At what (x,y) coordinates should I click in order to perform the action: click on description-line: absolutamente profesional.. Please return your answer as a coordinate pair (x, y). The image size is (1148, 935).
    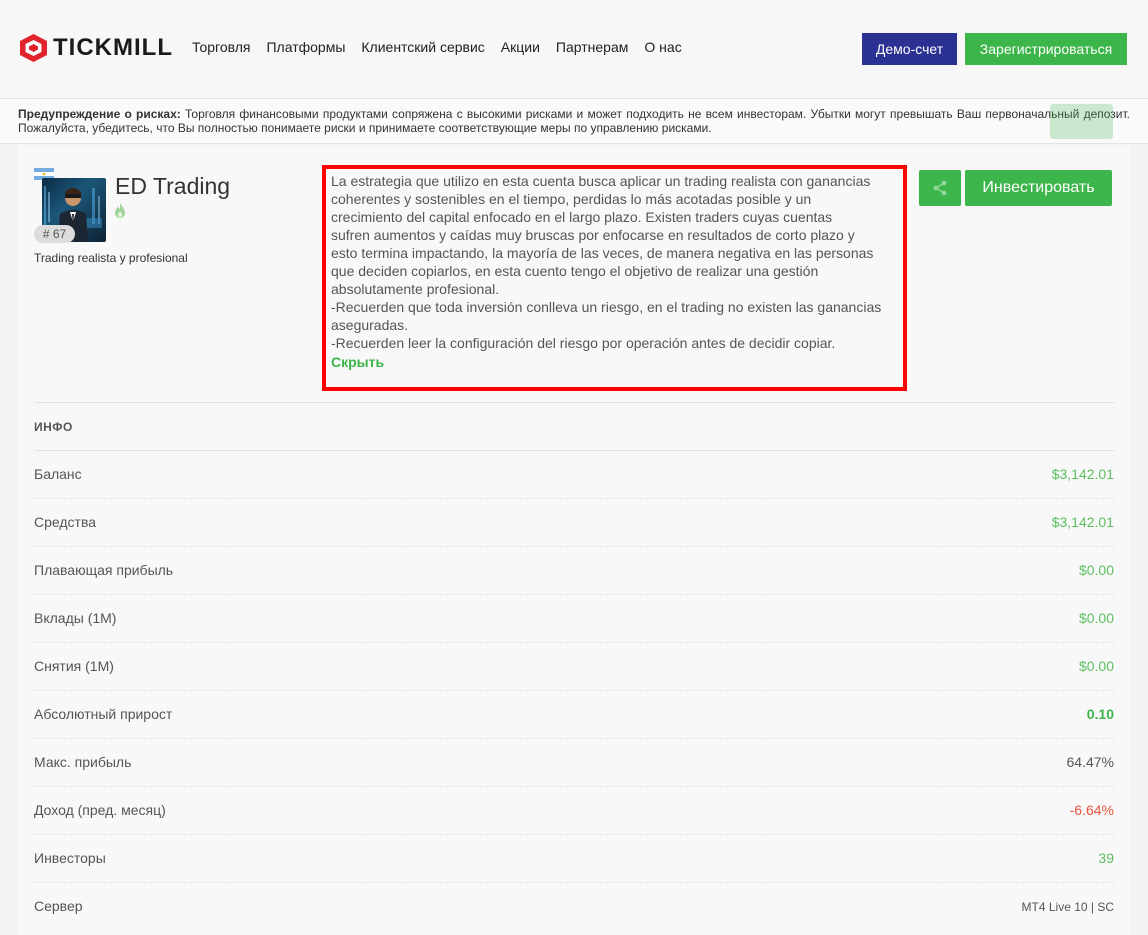
    Looking at the image, I should click on (415, 289).